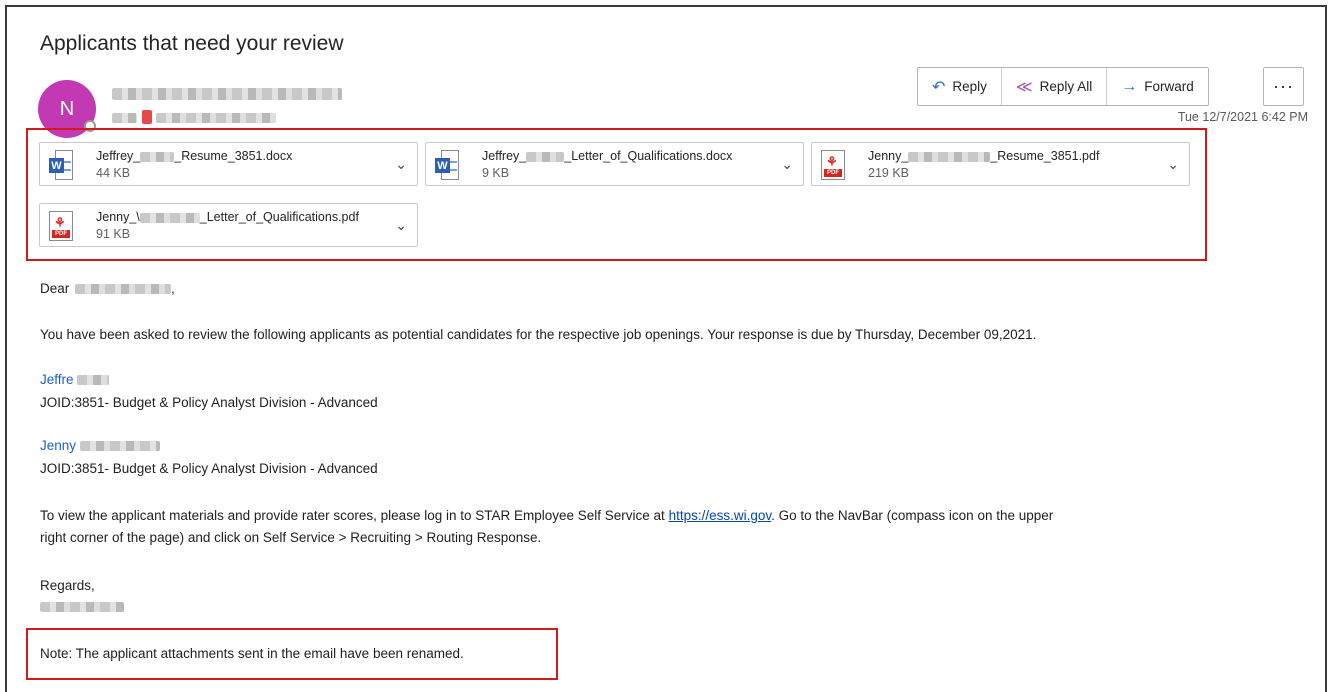 Image resolution: width=1334 pixels, height=692 pixels. I want to click on sender-name-redacted, so click(227, 94).